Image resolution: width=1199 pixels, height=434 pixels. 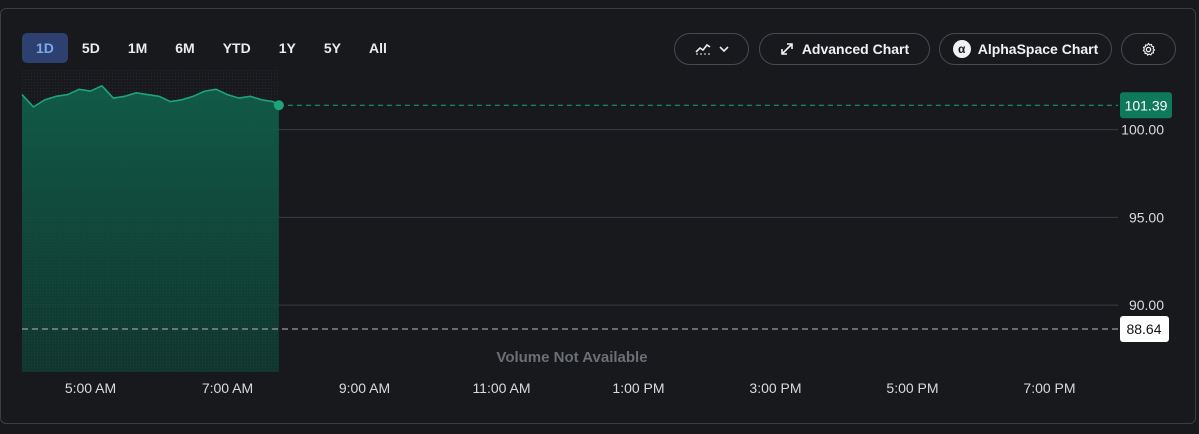 What do you see at coordinates (1049, 388) in the screenshot?
I see `x-tick-label: 7:00 PM` at bounding box center [1049, 388].